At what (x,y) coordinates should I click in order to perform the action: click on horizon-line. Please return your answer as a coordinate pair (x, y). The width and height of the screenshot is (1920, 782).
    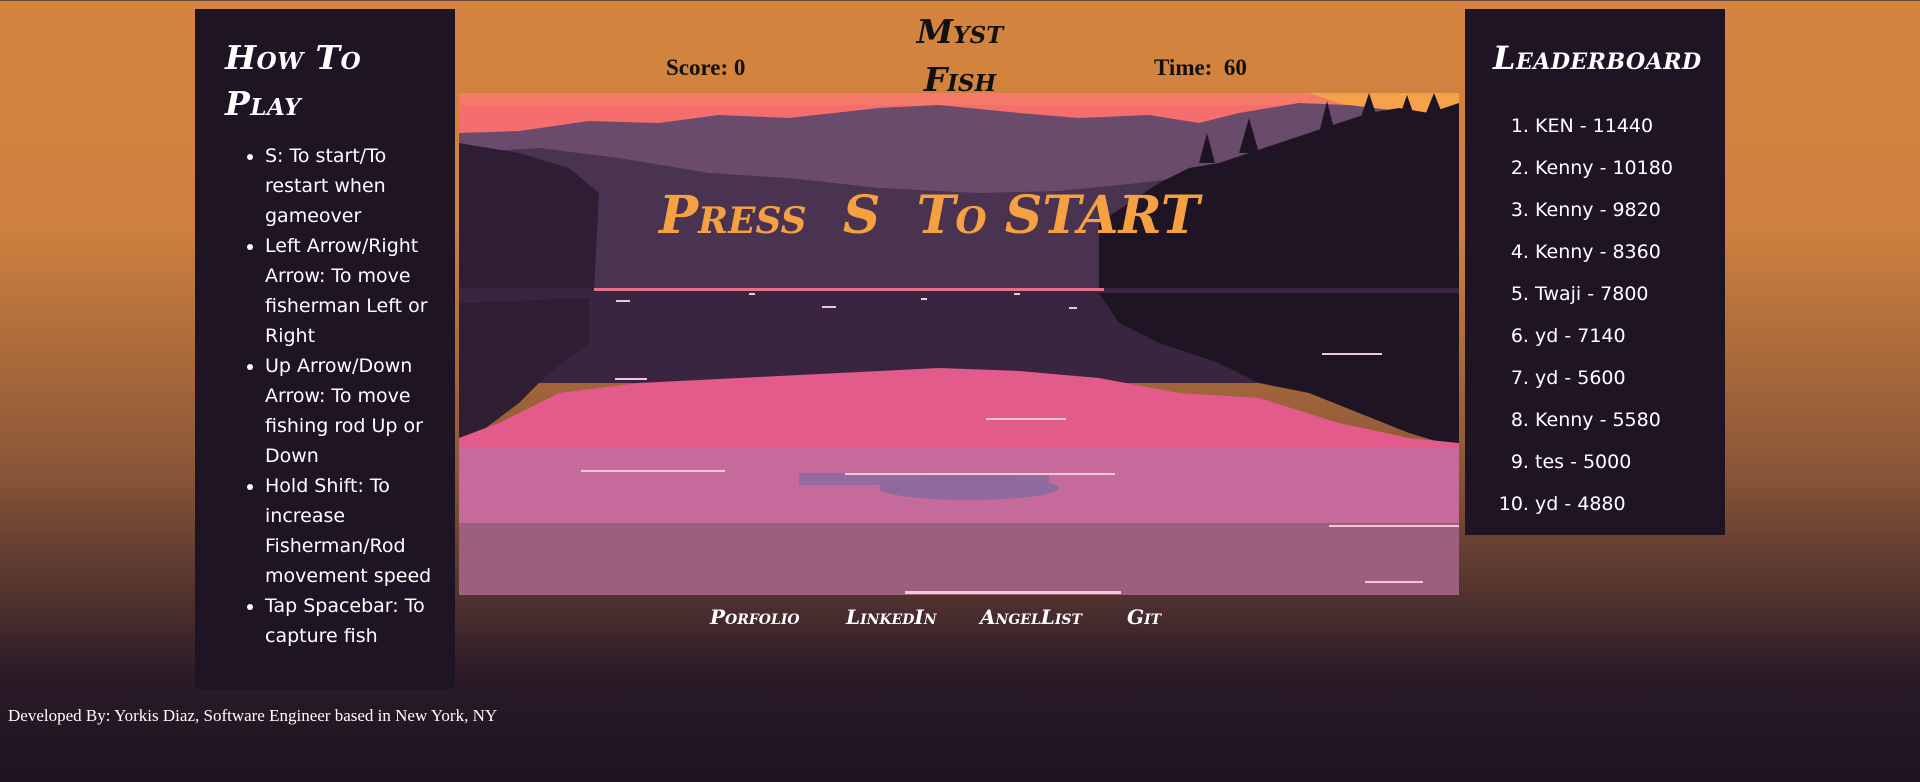
    Looking at the image, I should click on (849, 289).